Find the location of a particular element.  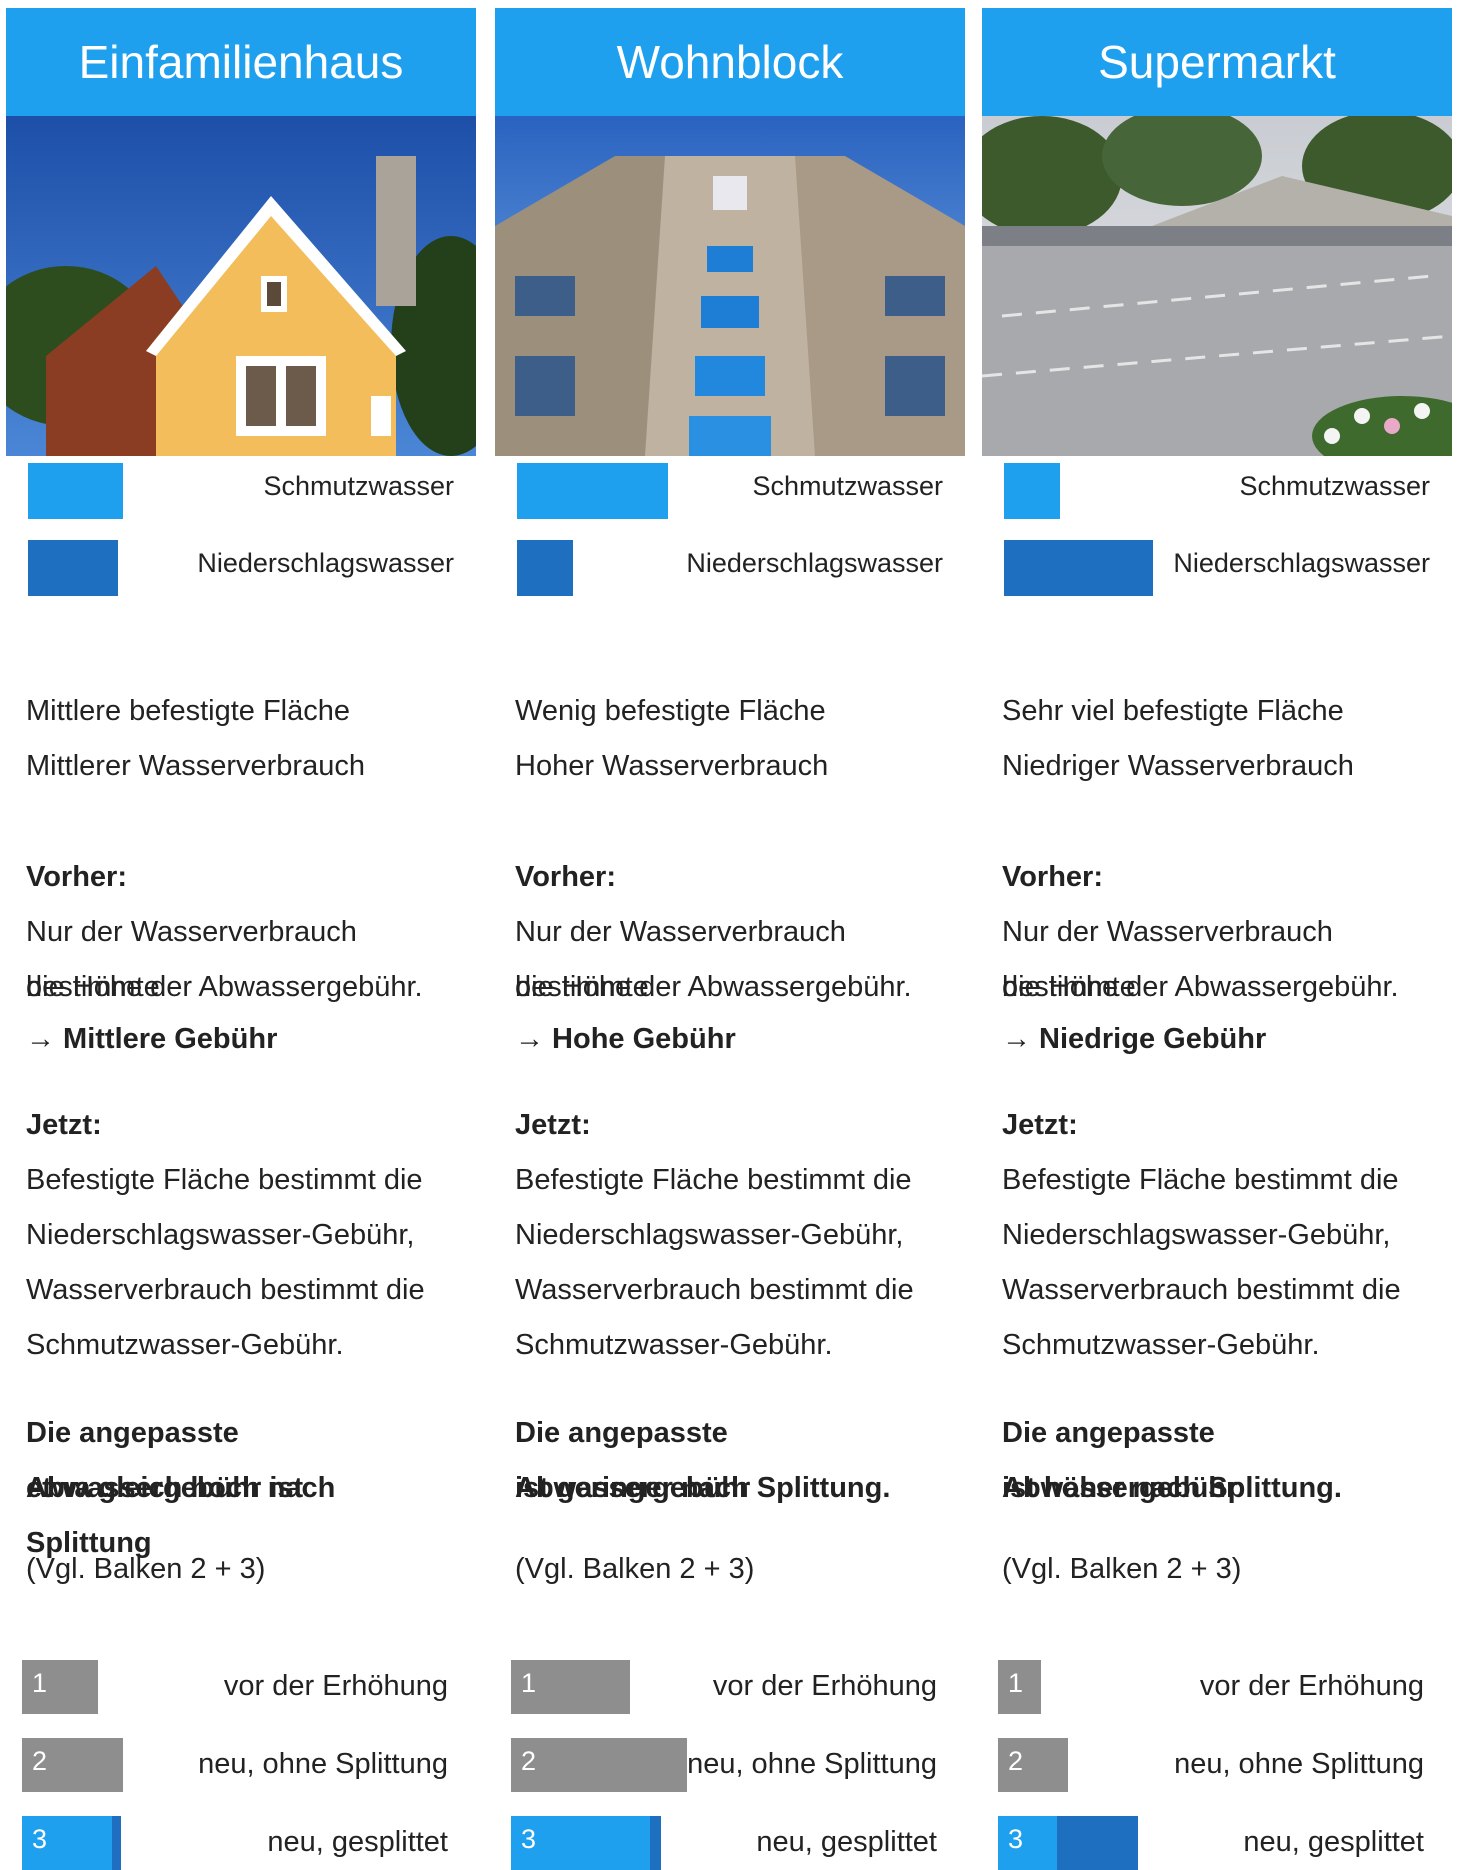

area-text: Wenig befestigte Fläche is located at coordinates (670, 711).